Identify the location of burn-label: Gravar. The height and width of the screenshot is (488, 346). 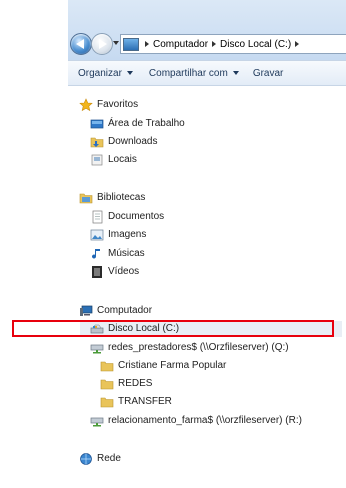
(268, 73).